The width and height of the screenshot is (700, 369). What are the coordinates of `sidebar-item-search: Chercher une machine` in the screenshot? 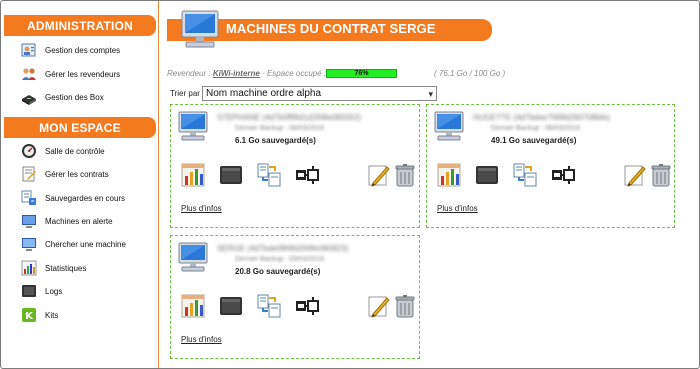 It's located at (73, 244).